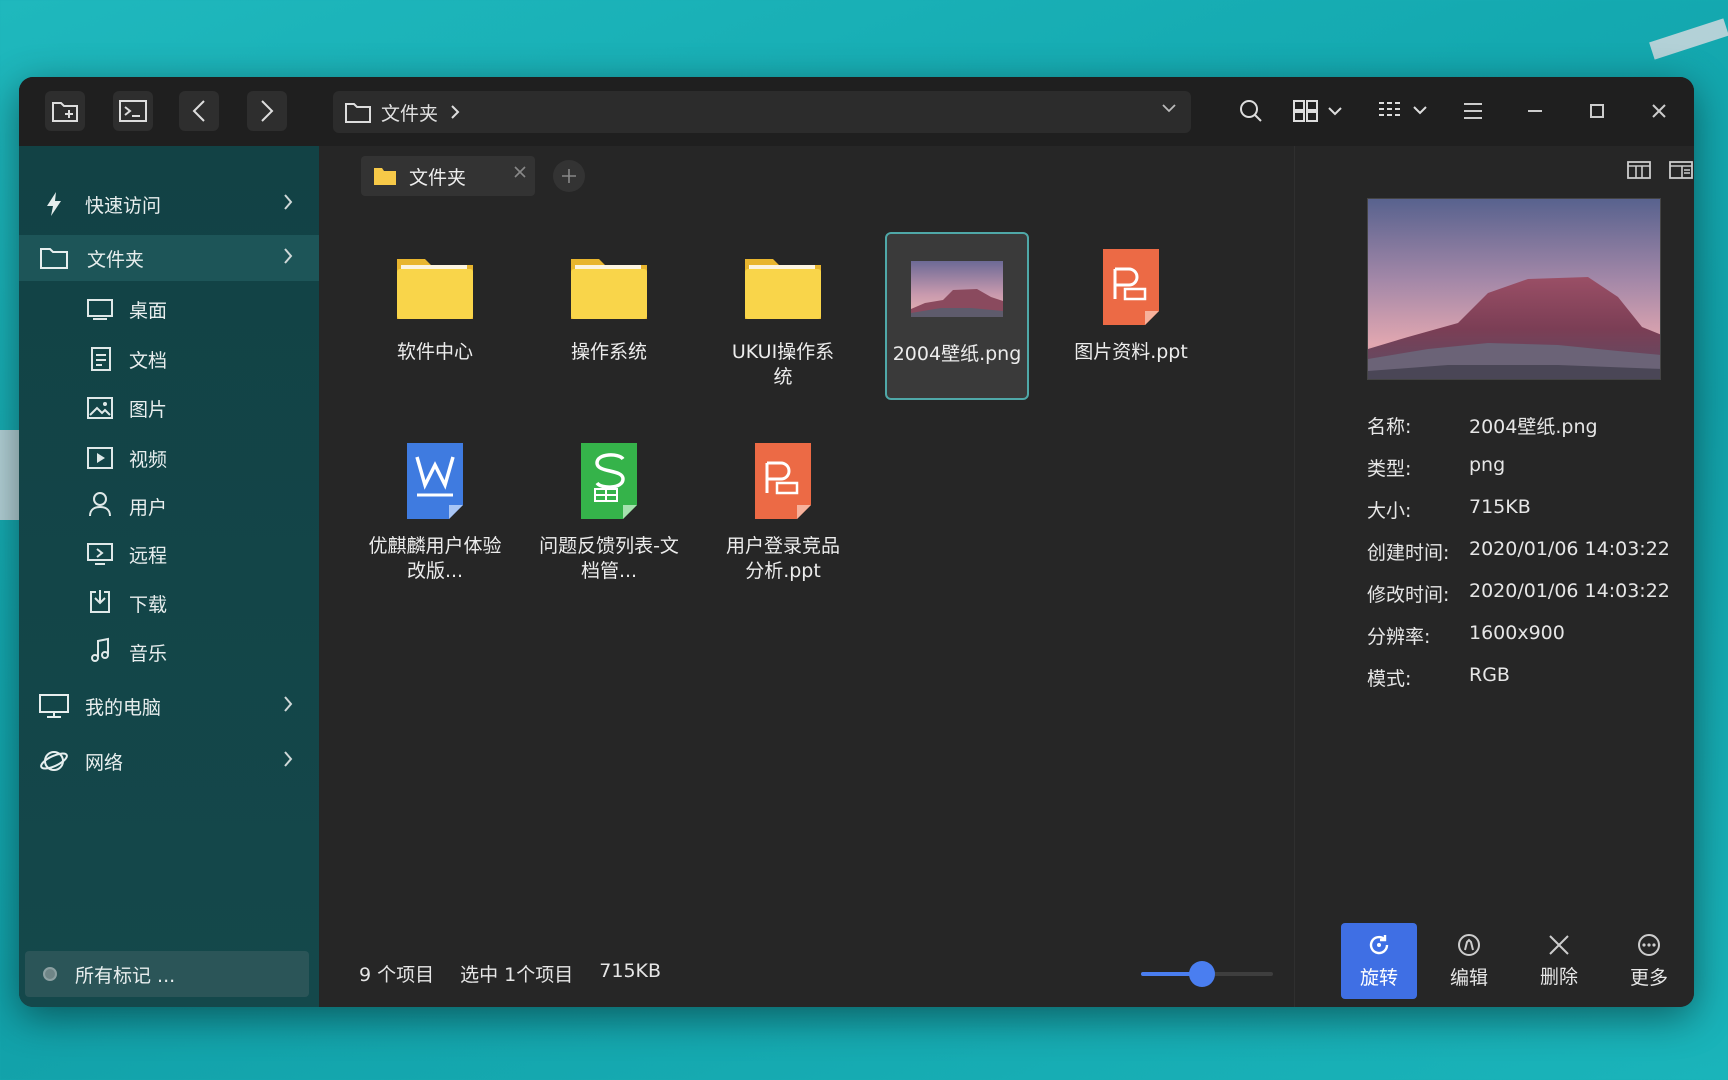 This screenshot has width=1728, height=1080. Describe the element at coordinates (1681, 170) in the screenshot. I see `details-view-icon` at that location.